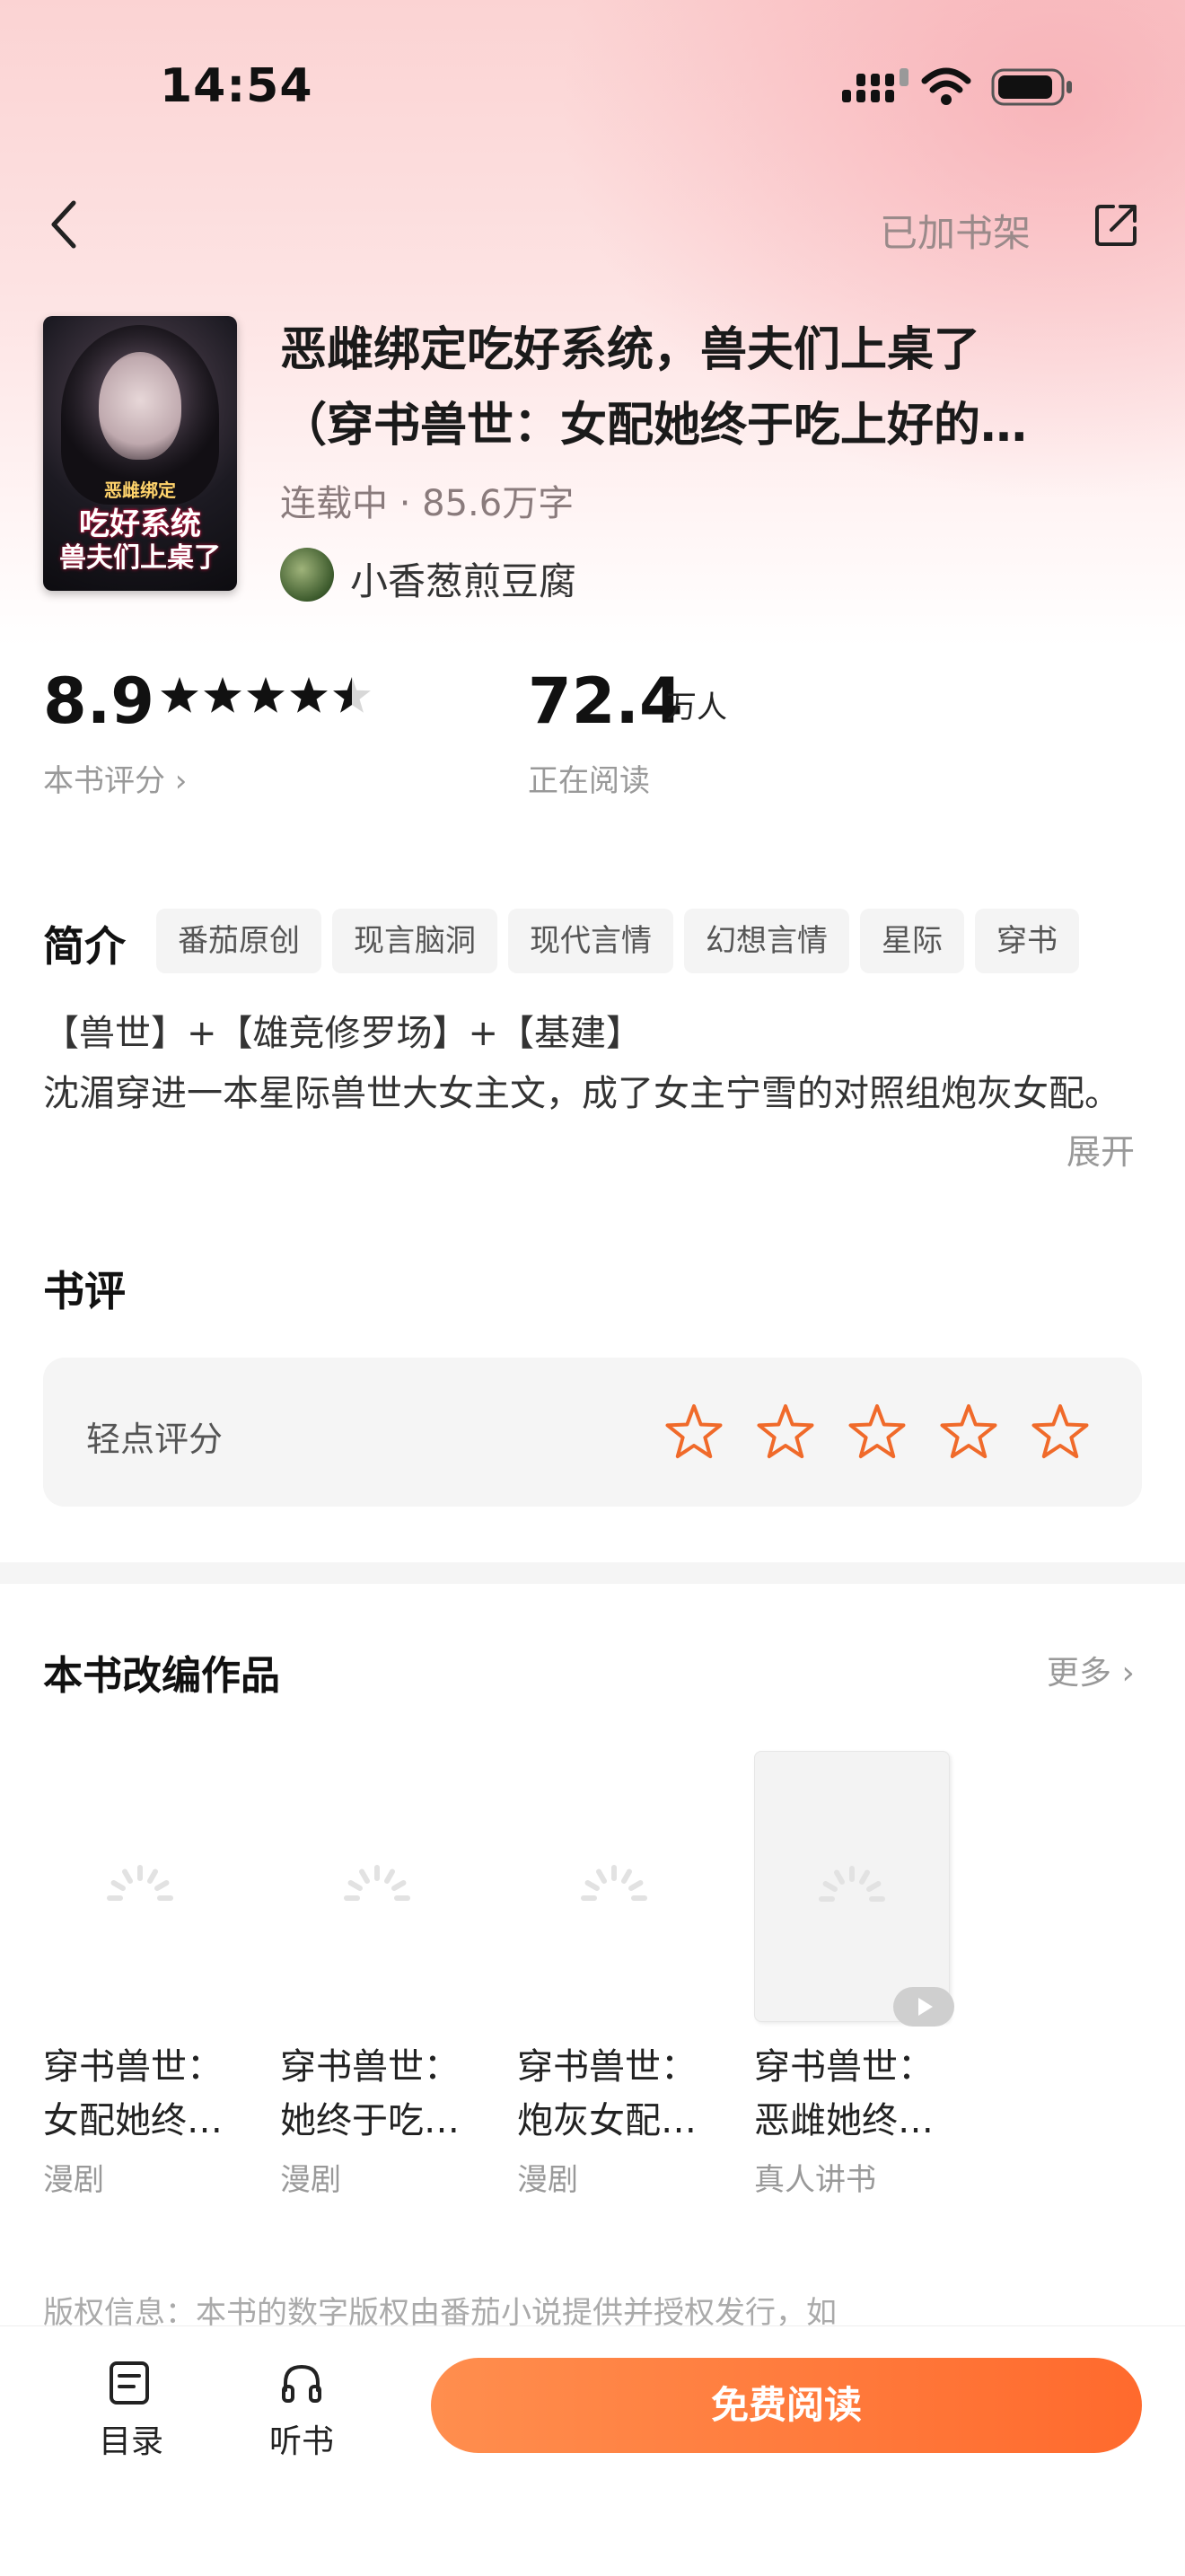 This screenshot has width=1185, height=2576. Describe the element at coordinates (161, 1676) in the screenshot. I see `adaptations-heading: 本书改编作品` at that location.